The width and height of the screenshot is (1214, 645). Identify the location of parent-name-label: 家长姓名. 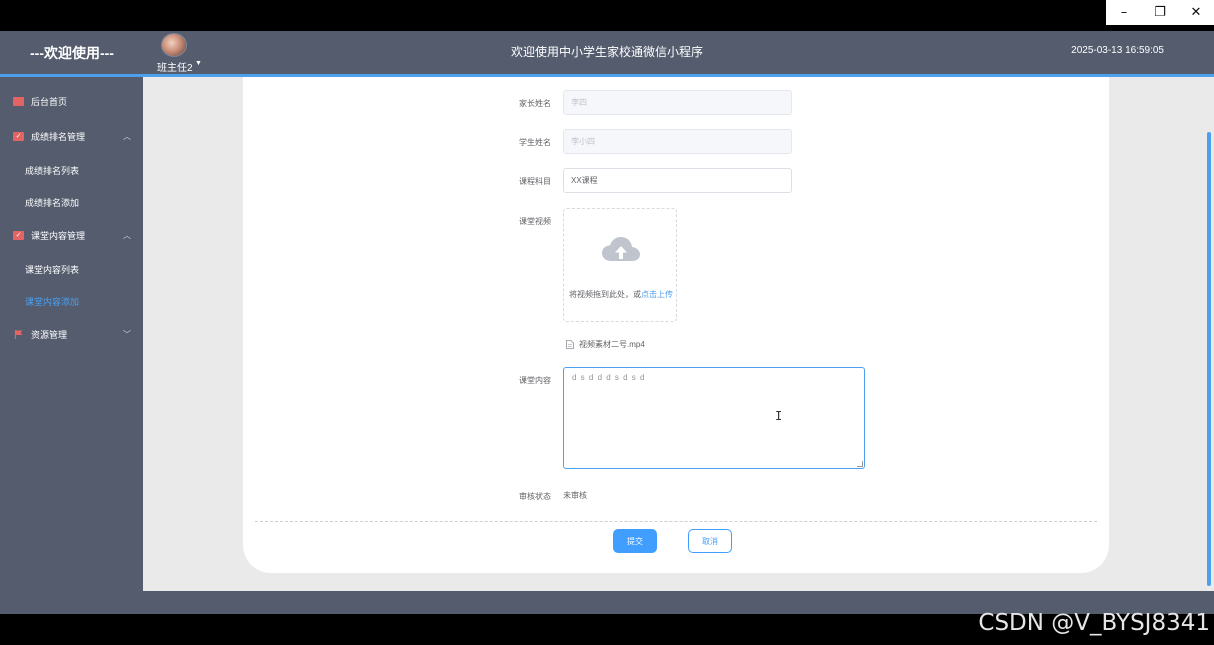
(535, 103).